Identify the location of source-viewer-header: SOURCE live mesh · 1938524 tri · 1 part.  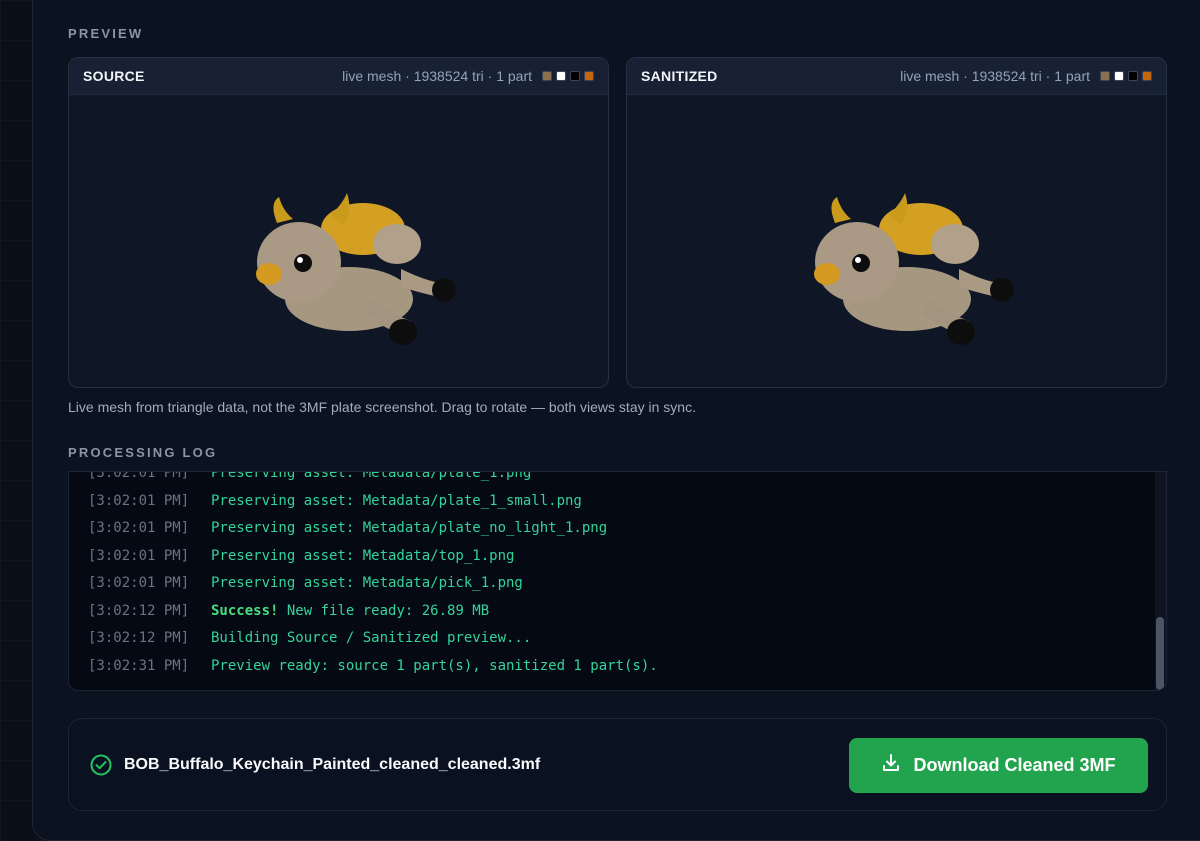
(338, 76).